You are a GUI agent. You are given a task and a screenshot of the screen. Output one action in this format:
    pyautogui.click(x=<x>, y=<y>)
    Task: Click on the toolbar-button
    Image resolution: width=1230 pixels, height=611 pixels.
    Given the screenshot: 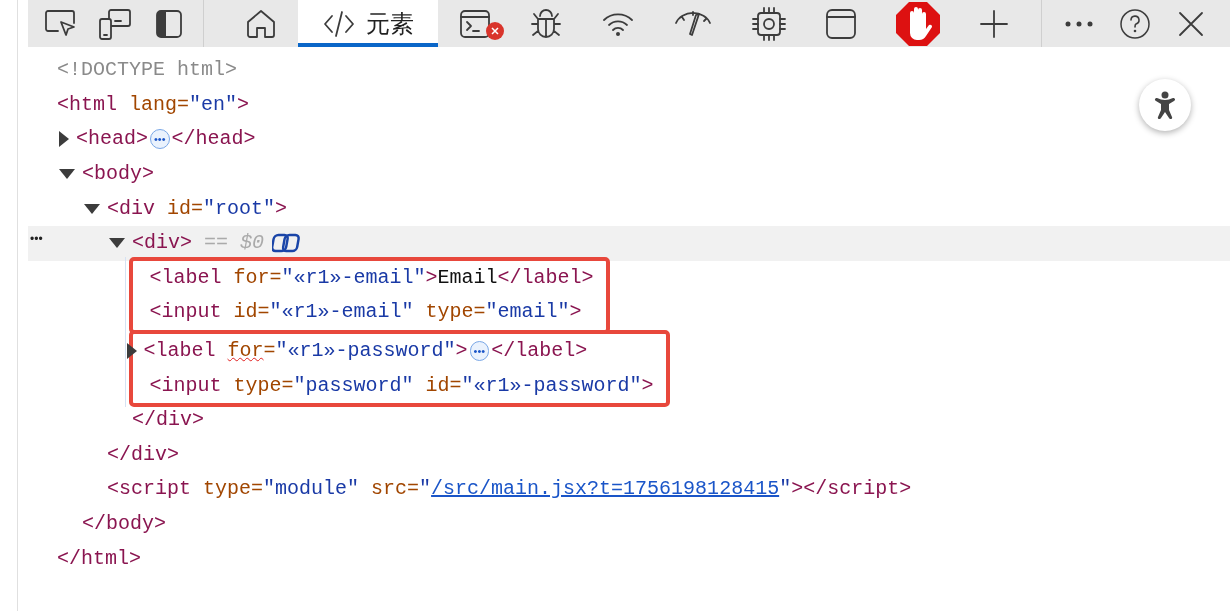 What is the action you would take?
    pyautogui.click(x=1135, y=23)
    